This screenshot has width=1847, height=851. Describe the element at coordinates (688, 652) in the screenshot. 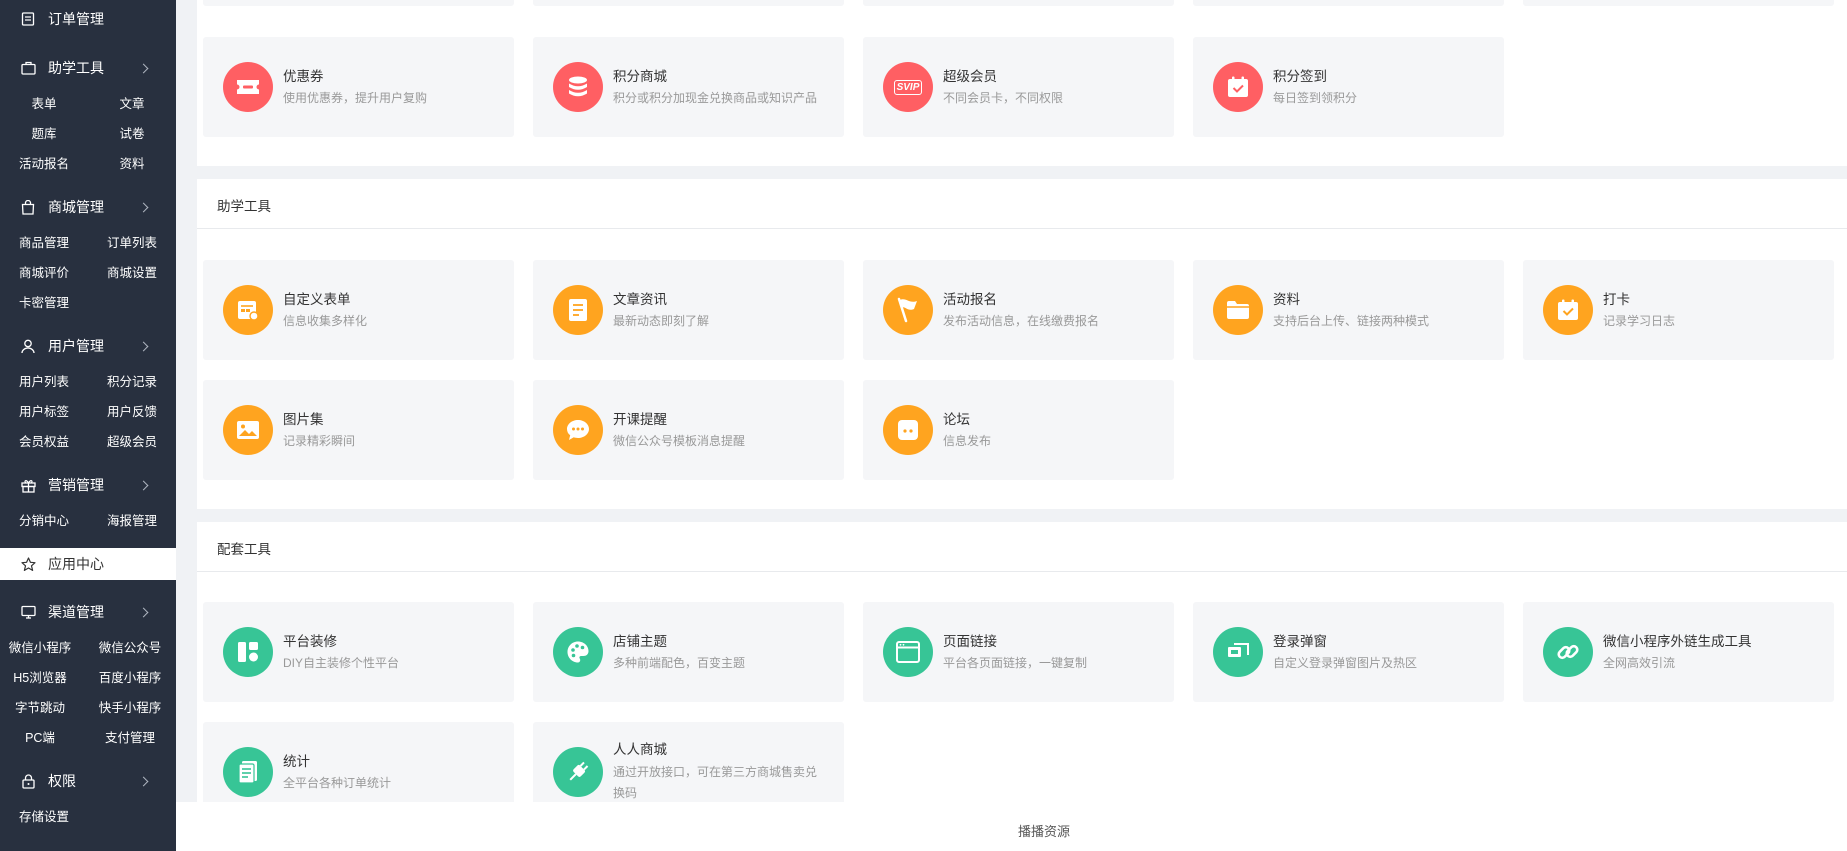

I see `app-card-store-theme: 店铺主题 多种前端配色，百变主题` at that location.